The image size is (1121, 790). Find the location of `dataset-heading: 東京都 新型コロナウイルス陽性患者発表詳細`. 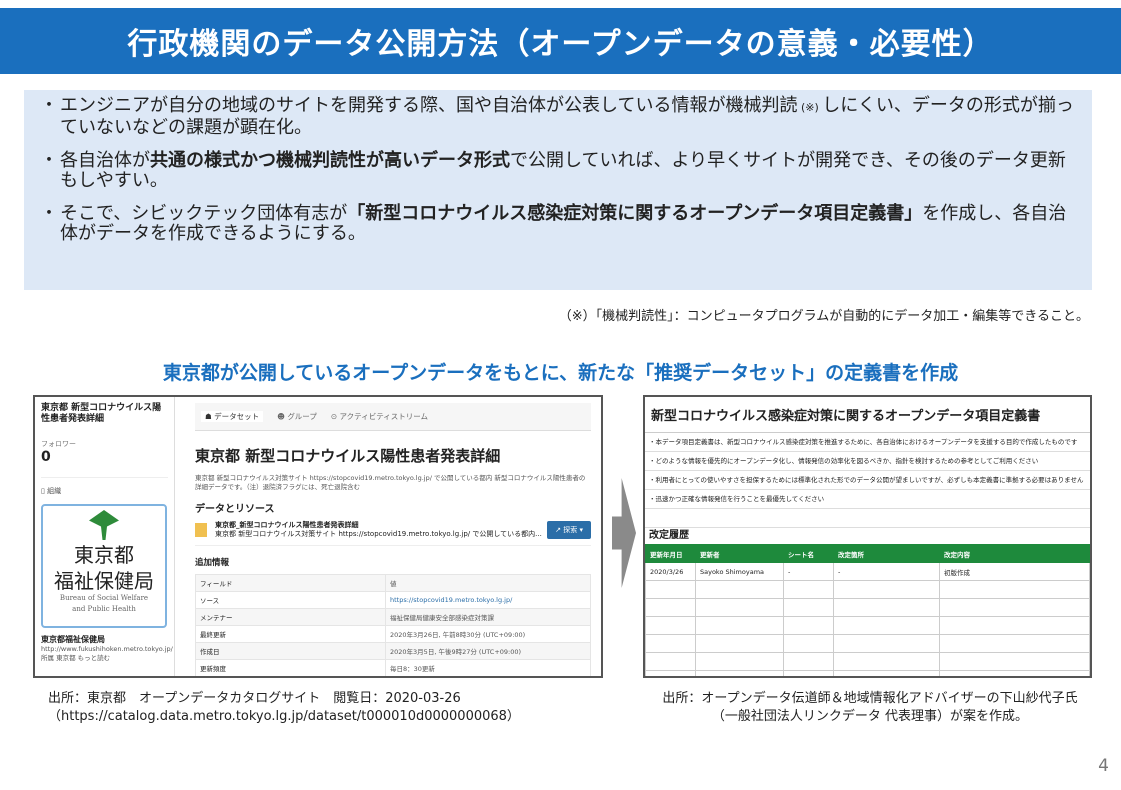

dataset-heading: 東京都 新型コロナウイルス陽性患者発表詳細 is located at coordinates (348, 456).